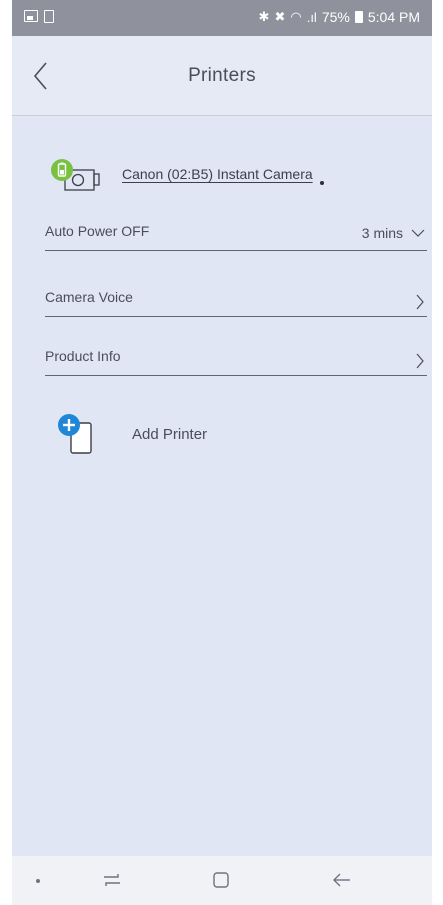 The width and height of the screenshot is (443, 905). Describe the element at coordinates (322, 183) in the screenshot. I see `selected-indicator` at that location.